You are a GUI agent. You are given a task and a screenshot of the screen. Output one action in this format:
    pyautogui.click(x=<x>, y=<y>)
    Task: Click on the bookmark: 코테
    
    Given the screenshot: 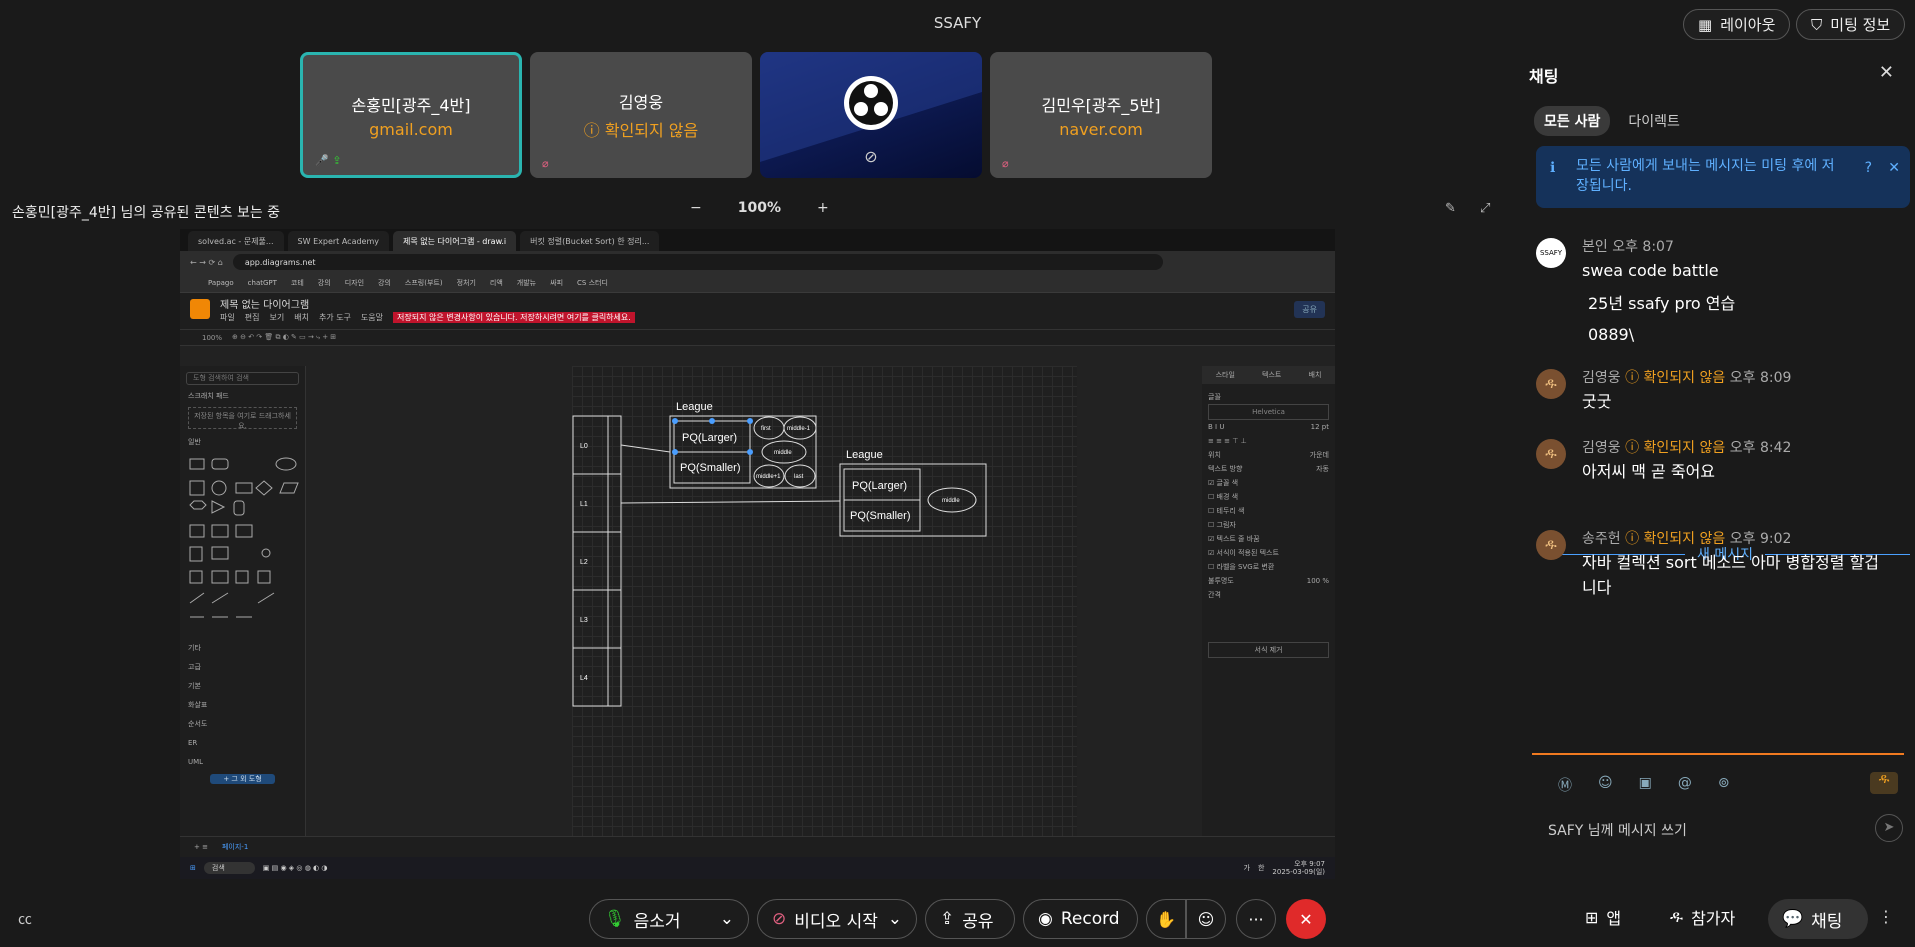 What is the action you would take?
    pyautogui.click(x=297, y=283)
    